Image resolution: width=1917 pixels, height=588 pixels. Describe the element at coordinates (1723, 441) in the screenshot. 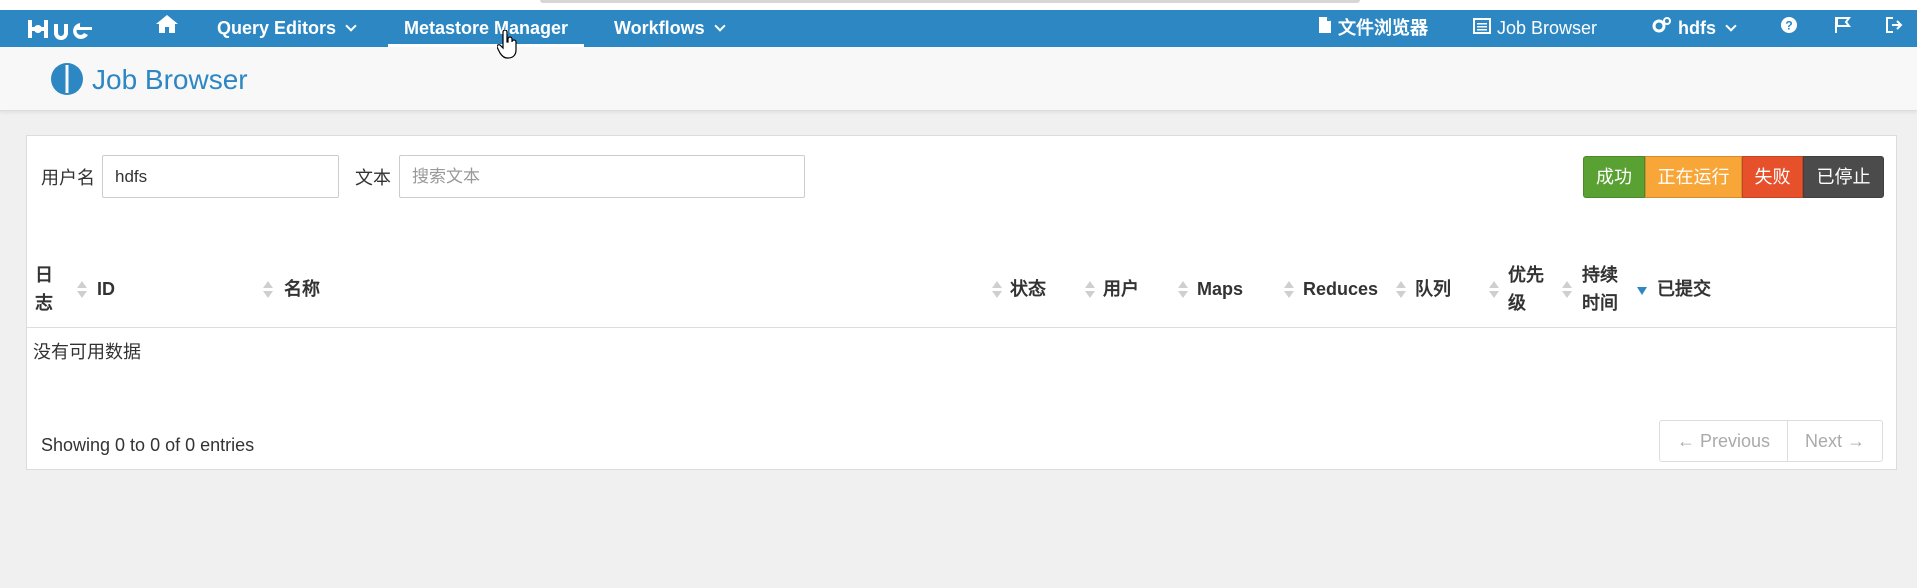

I see `previous-page-button: ← Previous` at that location.